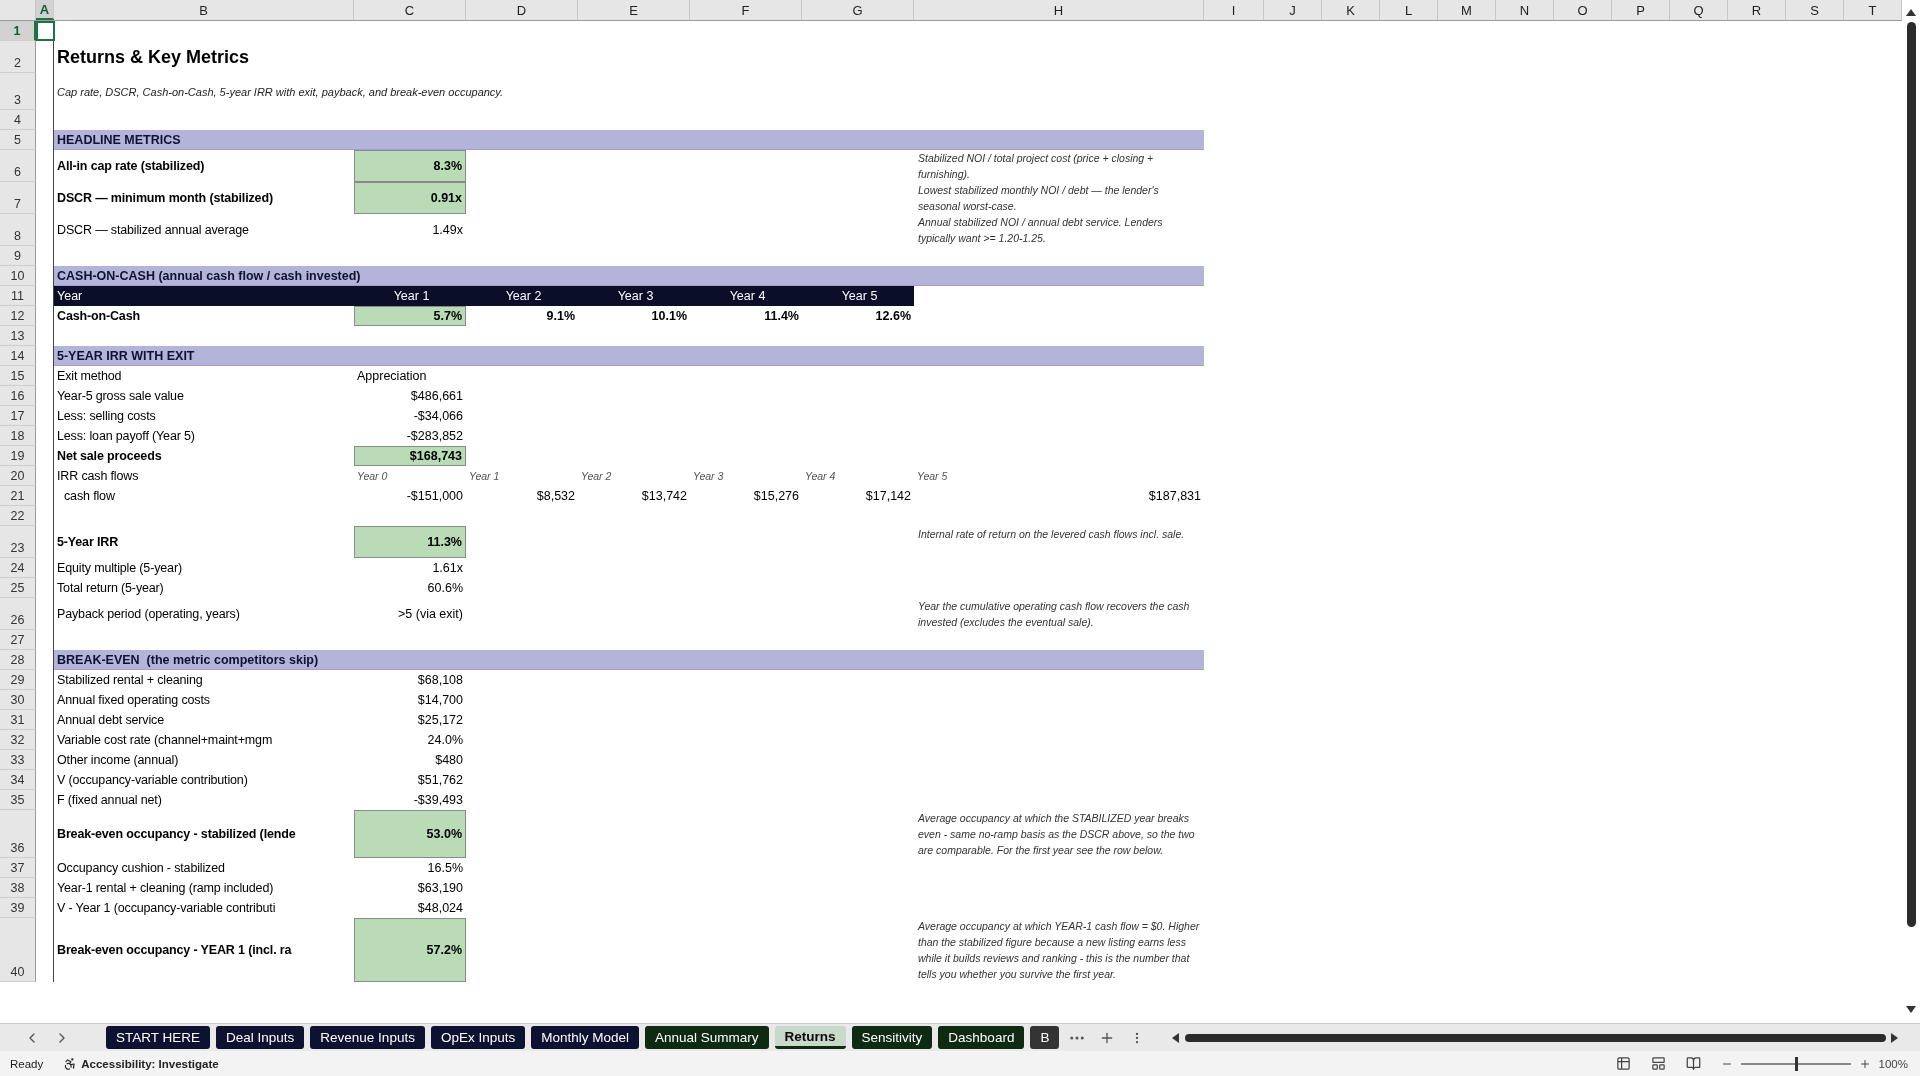 This screenshot has height=1076, width=1920. What do you see at coordinates (1699, 10) in the screenshot?
I see `column-header: Q` at bounding box center [1699, 10].